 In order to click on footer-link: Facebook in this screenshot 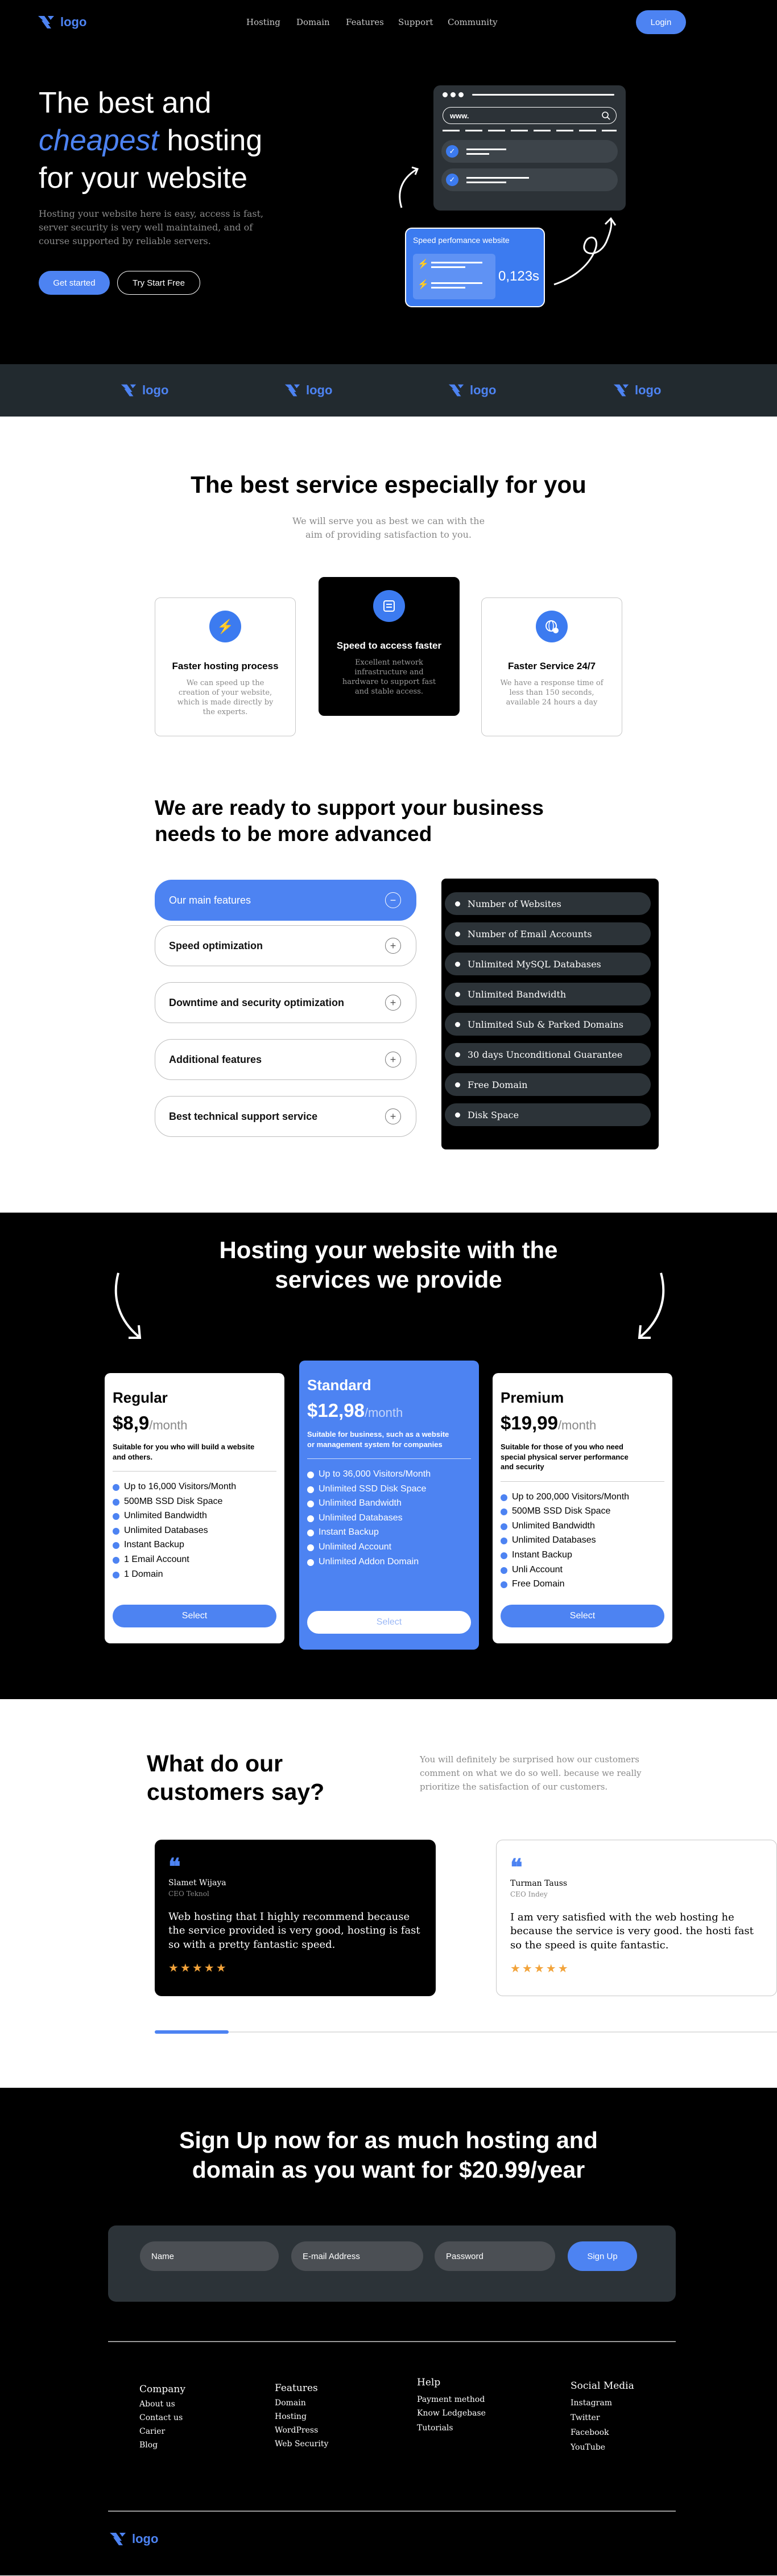, I will do `click(590, 2433)`.